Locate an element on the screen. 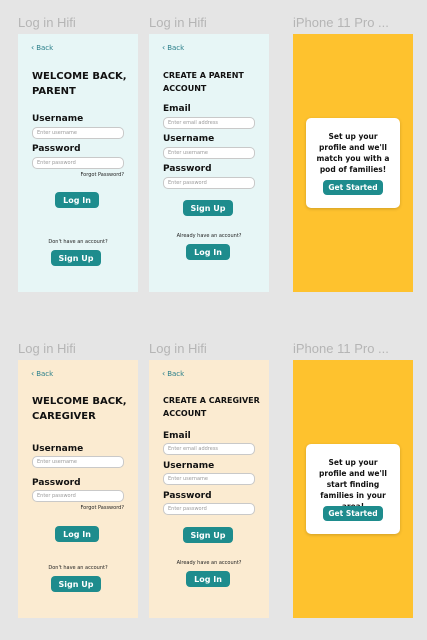  frame-label-caregiver-login: Log in Hifi is located at coordinates (47, 348).